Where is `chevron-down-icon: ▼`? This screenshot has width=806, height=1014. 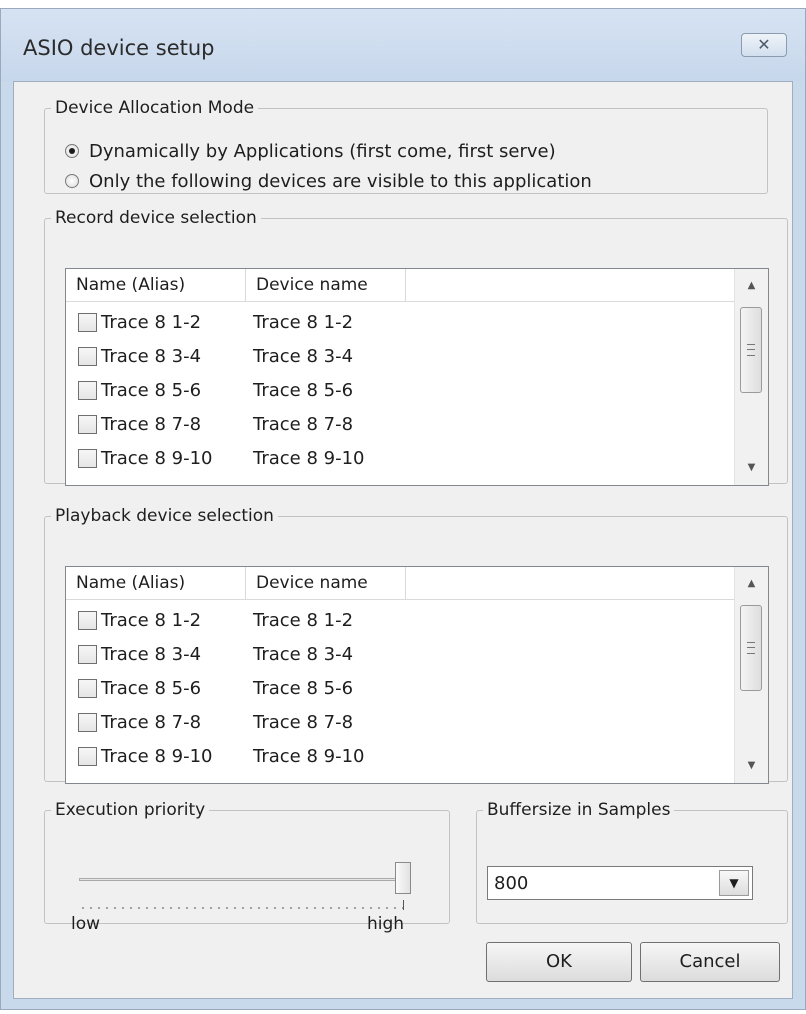
chevron-down-icon: ▼ is located at coordinates (734, 883).